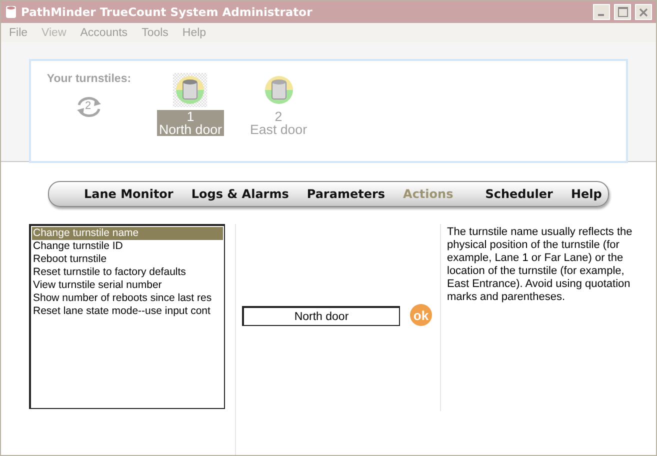 This screenshot has height=456, width=657. What do you see at coordinates (89, 79) in the screenshot?
I see `turnstiles-label: Your turnstiles:` at bounding box center [89, 79].